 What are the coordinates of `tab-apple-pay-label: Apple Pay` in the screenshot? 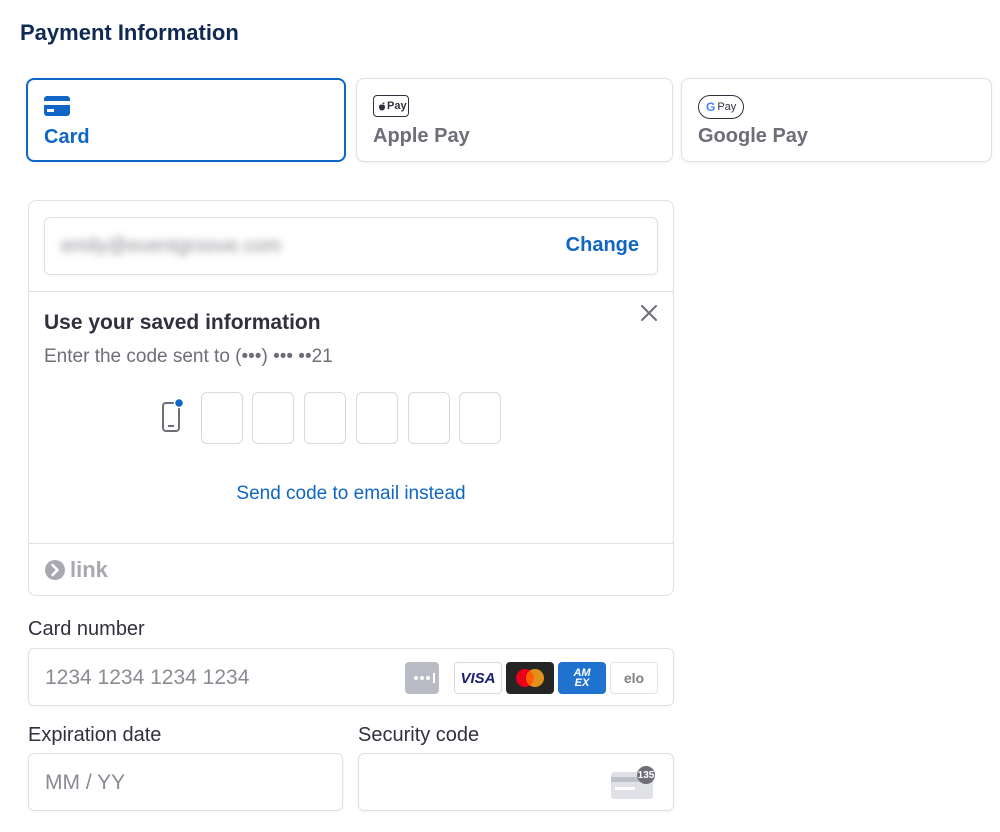 It's located at (421, 136).